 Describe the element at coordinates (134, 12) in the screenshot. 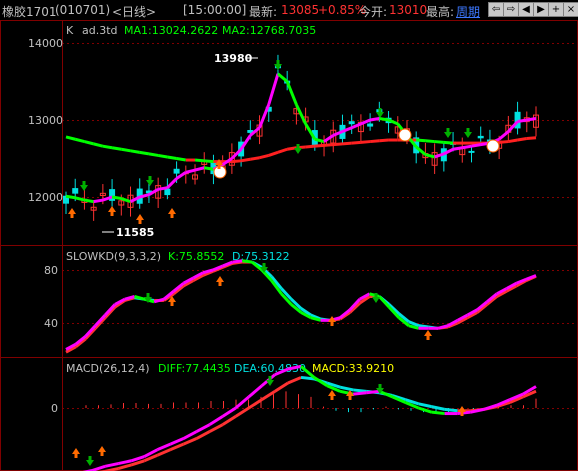

I see `period-label: <日线>` at that location.